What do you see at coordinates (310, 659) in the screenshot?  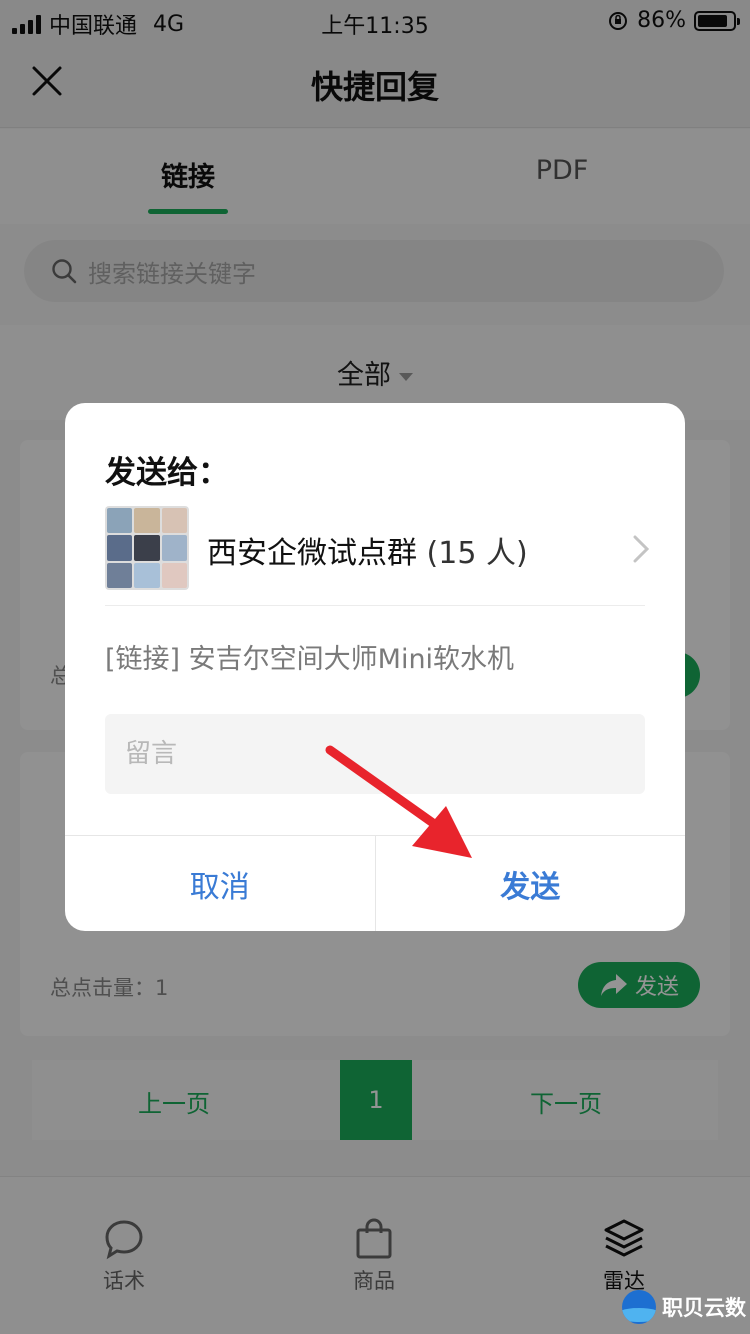 I see `shared-link-description: [链接] 安吉尔空间大师Mini软水机` at bounding box center [310, 659].